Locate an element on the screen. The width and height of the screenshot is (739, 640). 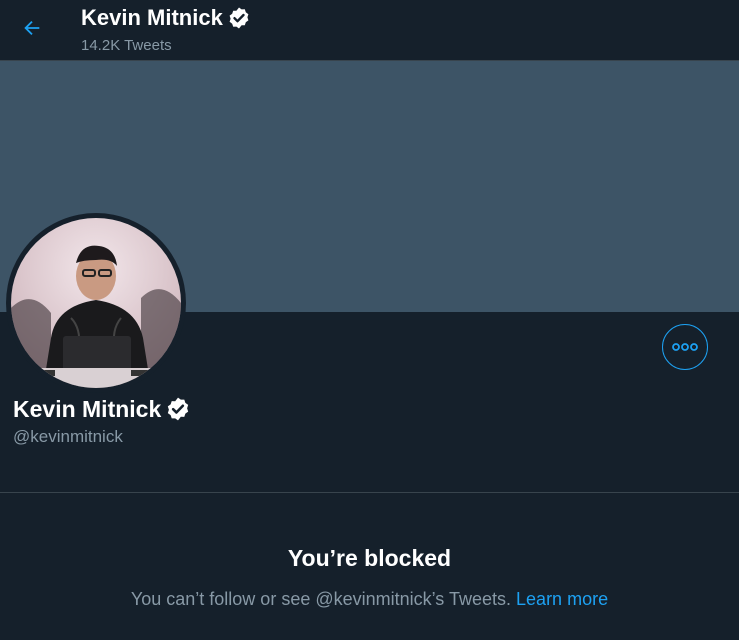
profile-header: Kevin Mitnick 14.2K Tweets is located at coordinates (369, 30).